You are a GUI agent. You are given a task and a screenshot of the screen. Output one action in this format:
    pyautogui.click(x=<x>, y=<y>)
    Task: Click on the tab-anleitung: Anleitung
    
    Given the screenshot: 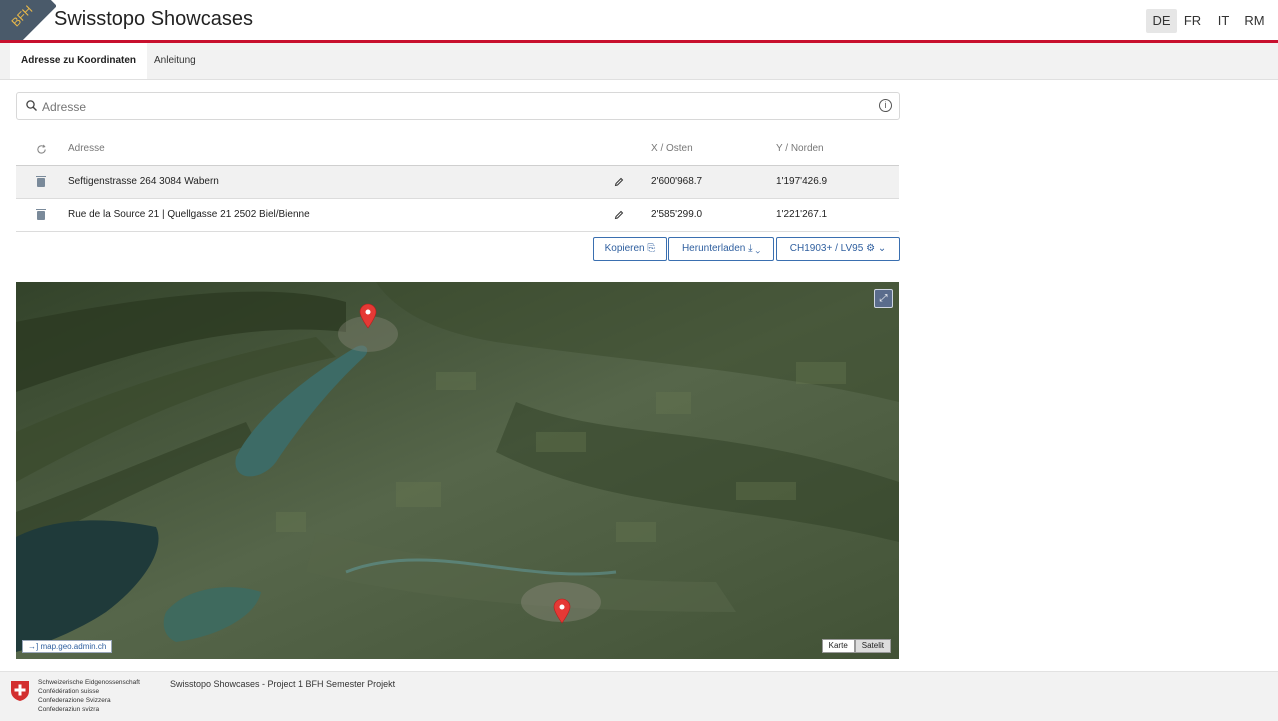 What is the action you would take?
    pyautogui.click(x=175, y=61)
    